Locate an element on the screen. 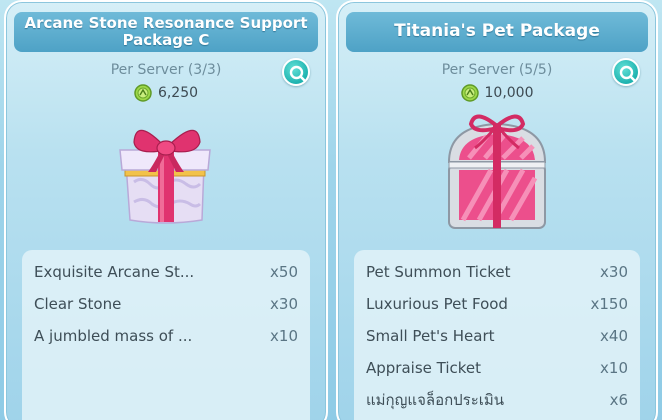 The image size is (662, 420). list-item: Small Pet's Heart x40 is located at coordinates (497, 336).